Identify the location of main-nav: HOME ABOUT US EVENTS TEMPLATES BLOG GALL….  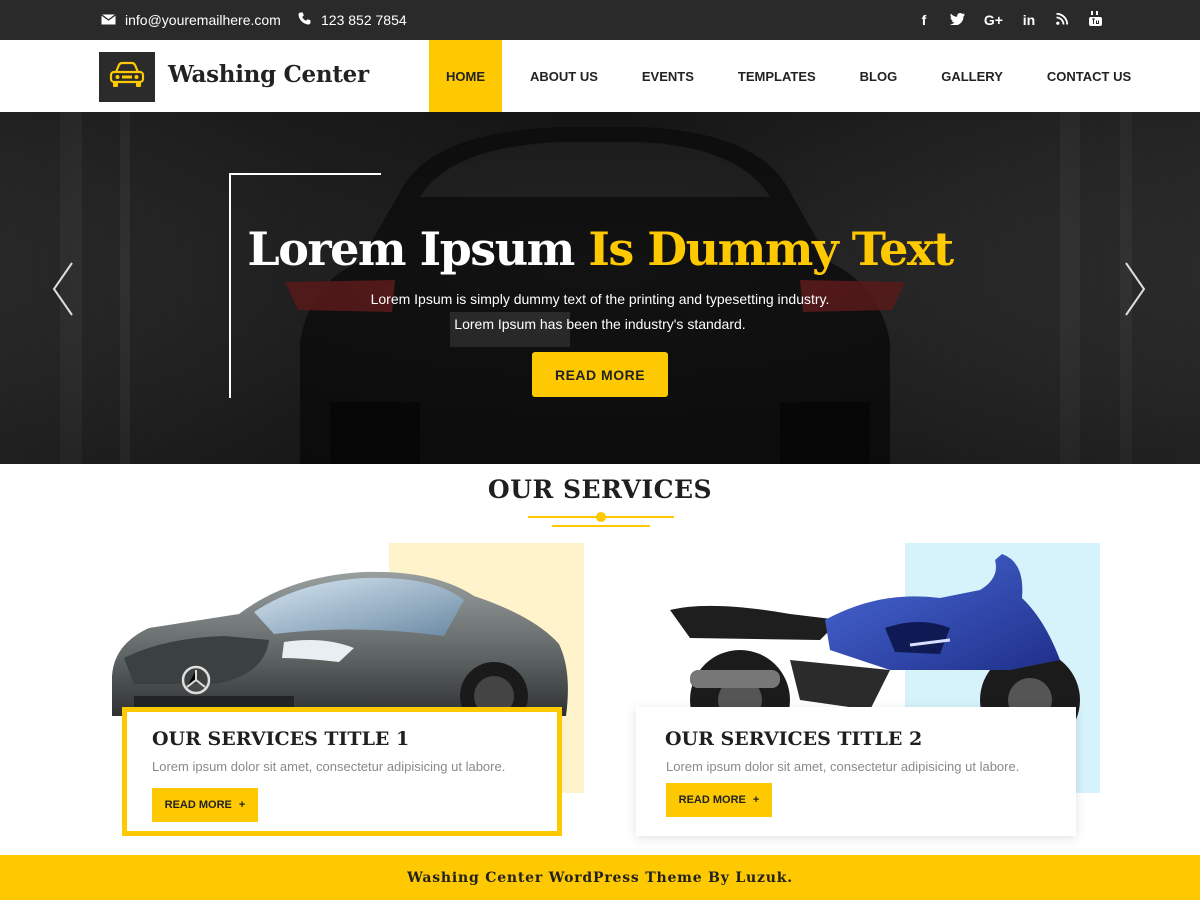
(789, 76).